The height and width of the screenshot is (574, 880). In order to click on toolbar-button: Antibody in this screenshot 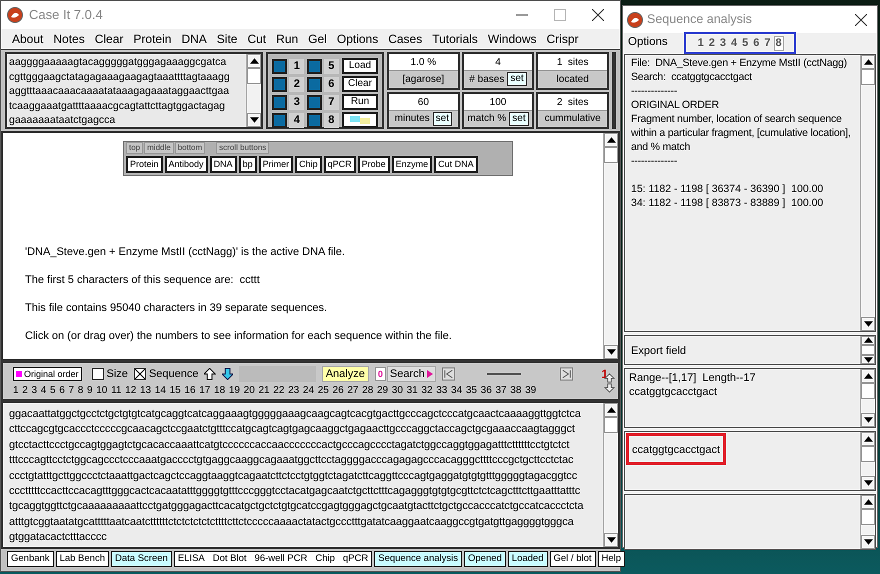, I will do `click(186, 164)`.